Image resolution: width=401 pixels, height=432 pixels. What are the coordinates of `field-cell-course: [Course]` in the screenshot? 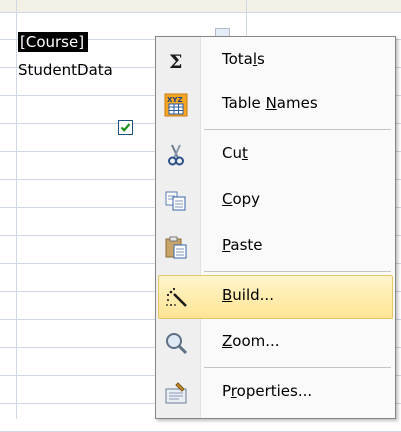 It's located at (53, 42).